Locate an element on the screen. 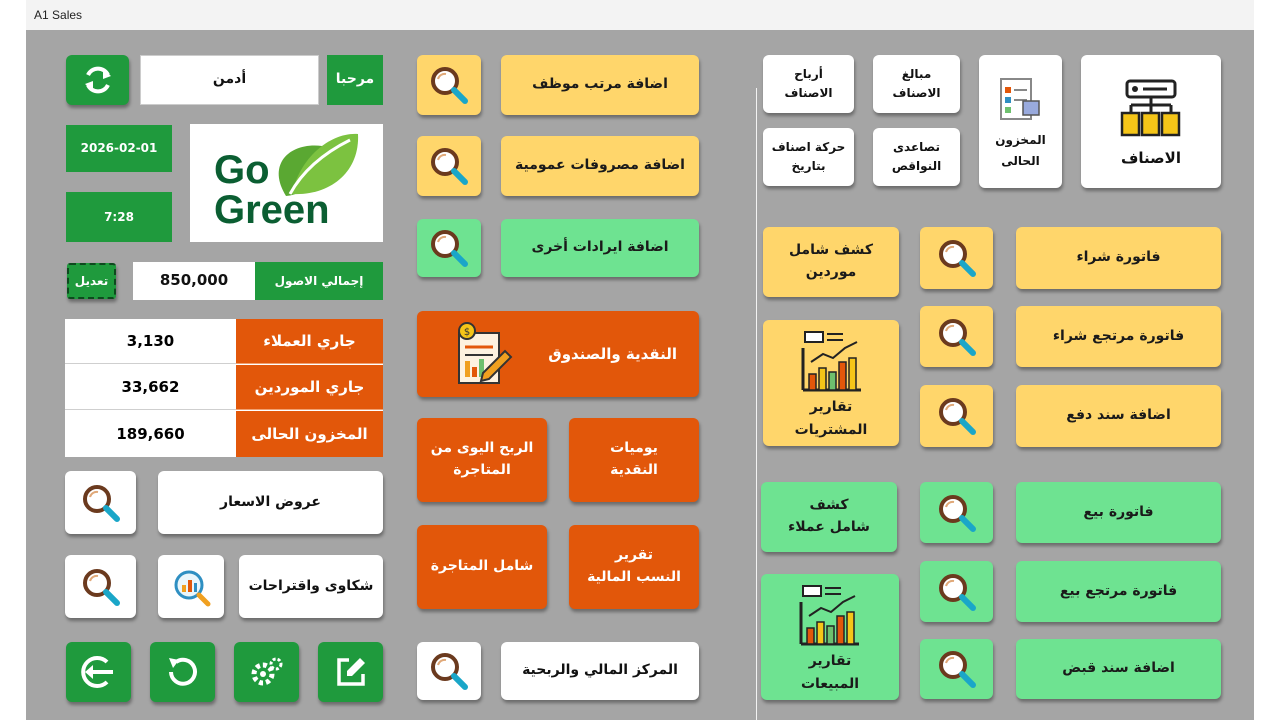 This screenshot has height=720, width=1280. quotes-search-button is located at coordinates (100, 502).